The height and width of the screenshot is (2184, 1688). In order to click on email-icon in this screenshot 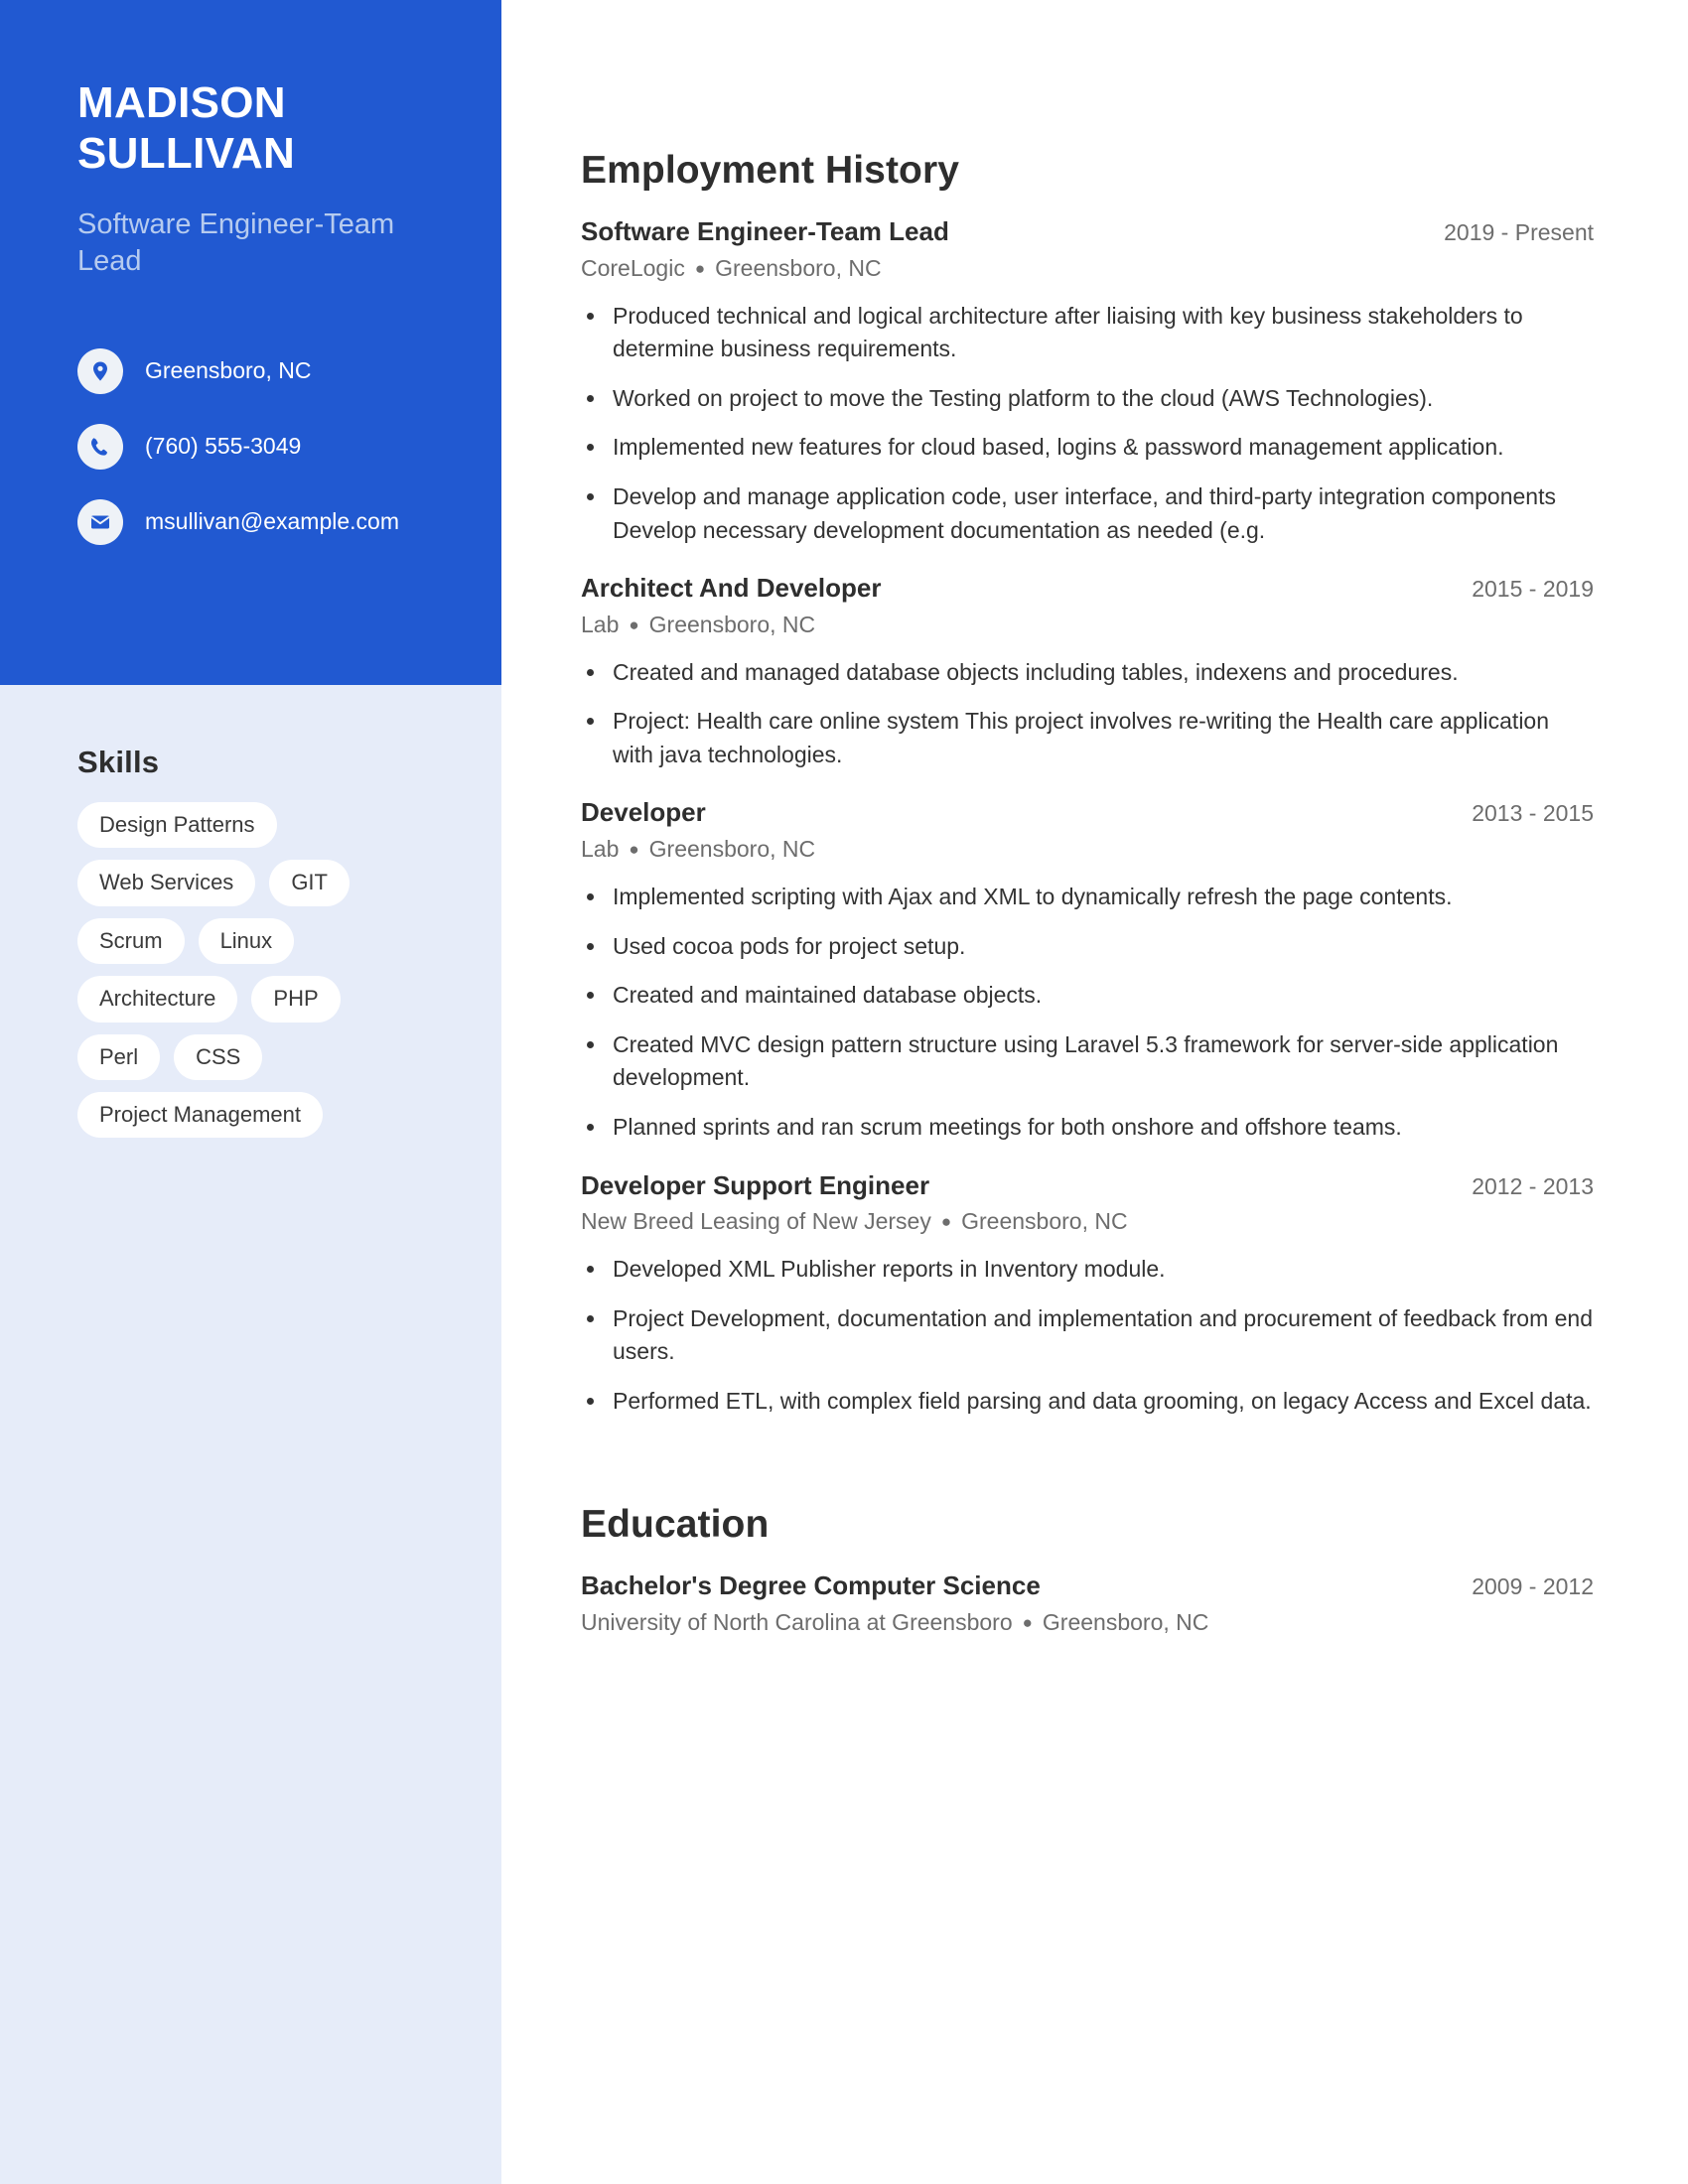, I will do `click(100, 522)`.